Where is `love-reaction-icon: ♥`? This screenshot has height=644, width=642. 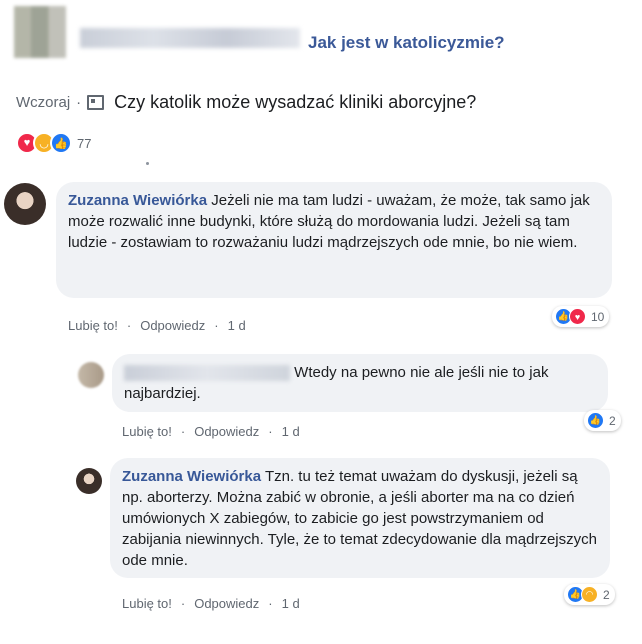
love-reaction-icon: ♥ is located at coordinates (577, 316).